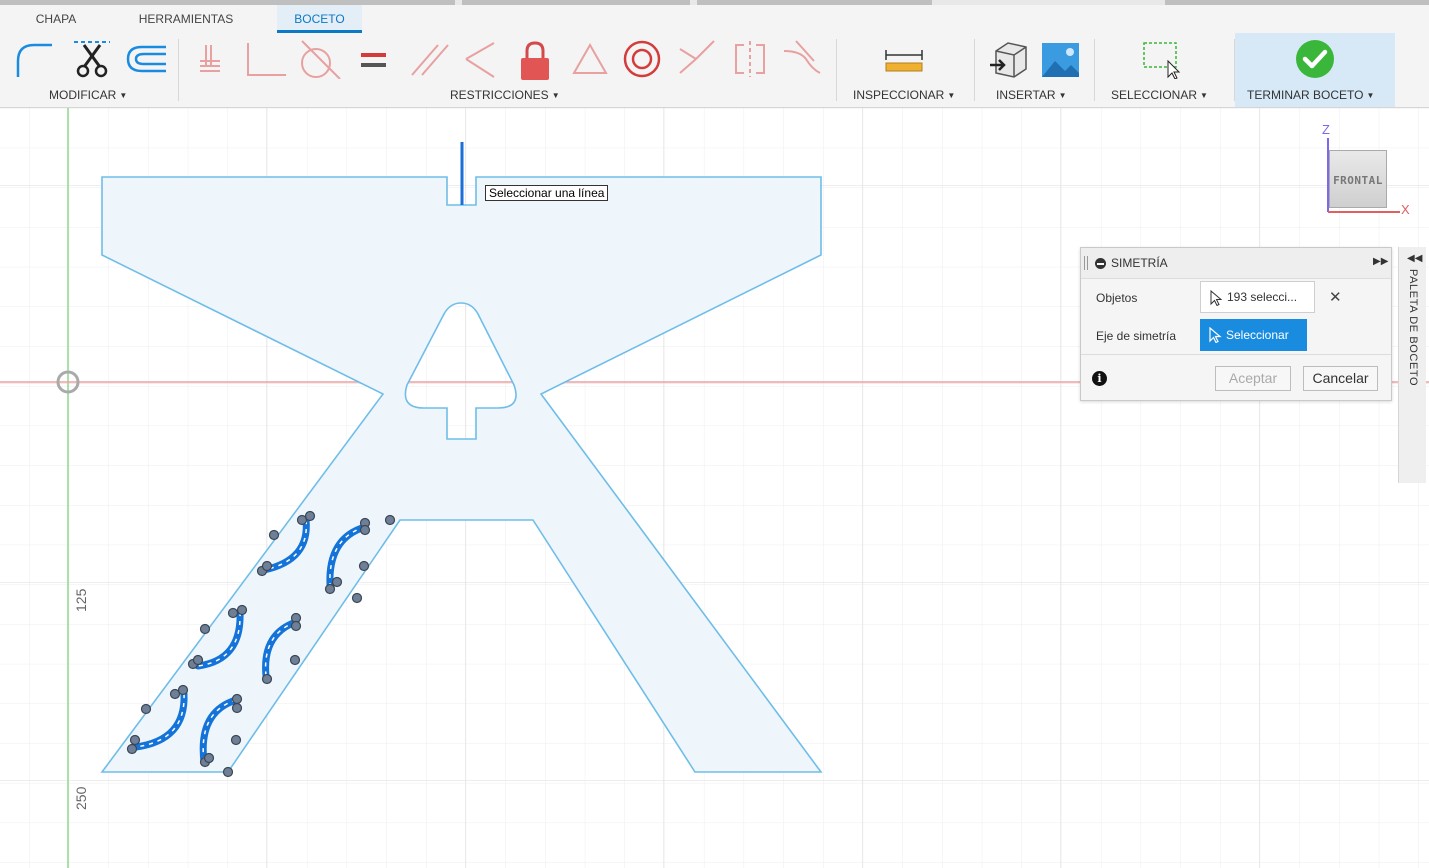 The height and width of the screenshot is (868, 1429). Describe the element at coordinates (590, 59) in the screenshot. I see `midpoint-icon` at that location.